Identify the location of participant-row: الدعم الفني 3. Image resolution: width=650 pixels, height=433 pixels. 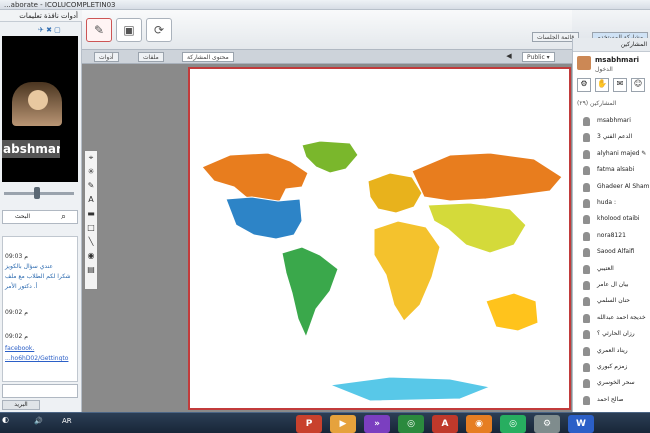
(611, 137).